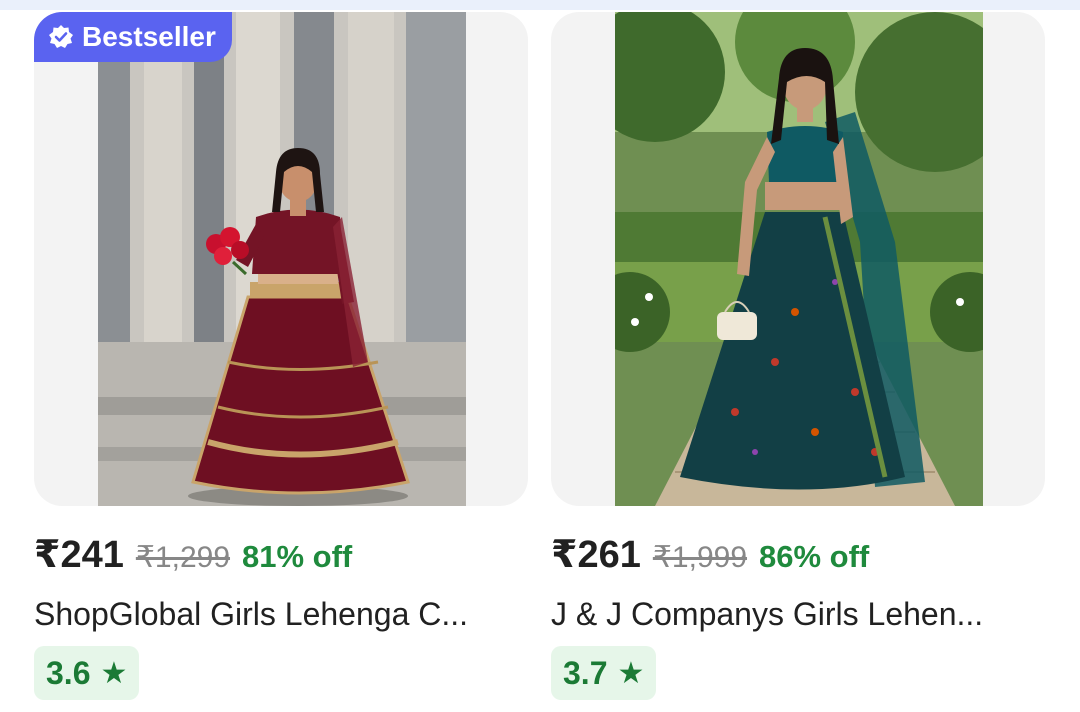 The width and height of the screenshot is (1080, 712). What do you see at coordinates (596, 555) in the screenshot?
I see `selling-price: ₹261` at bounding box center [596, 555].